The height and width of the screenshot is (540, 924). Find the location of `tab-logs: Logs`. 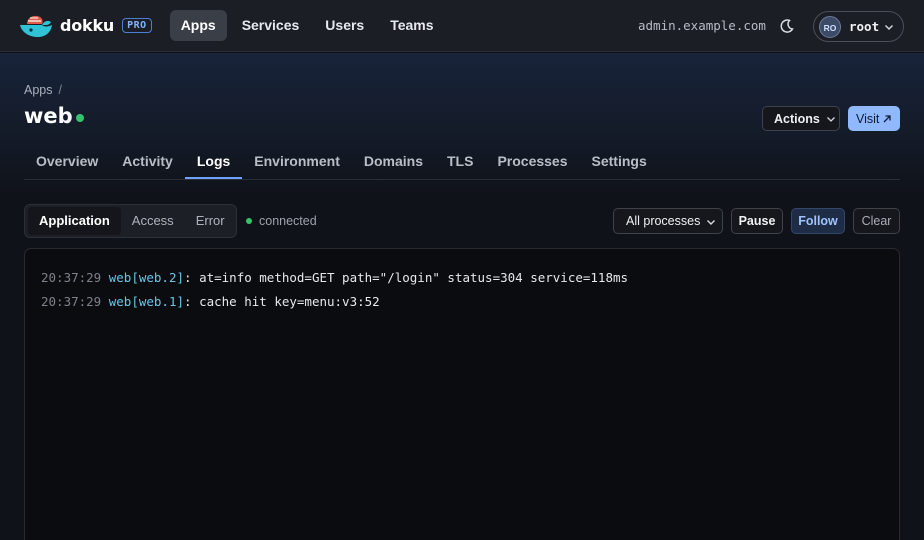

tab-logs: Logs is located at coordinates (213, 161).